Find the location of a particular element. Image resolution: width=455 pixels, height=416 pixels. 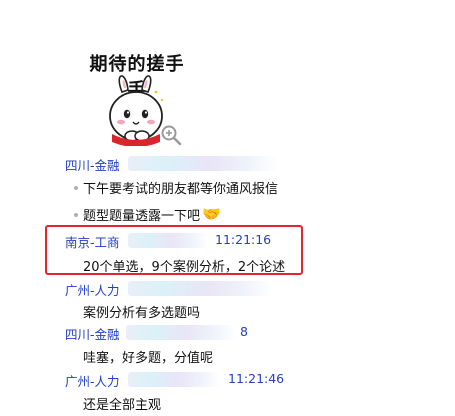

message-text: 20个单选，9个案例分析，2个论述 is located at coordinates (184, 267).